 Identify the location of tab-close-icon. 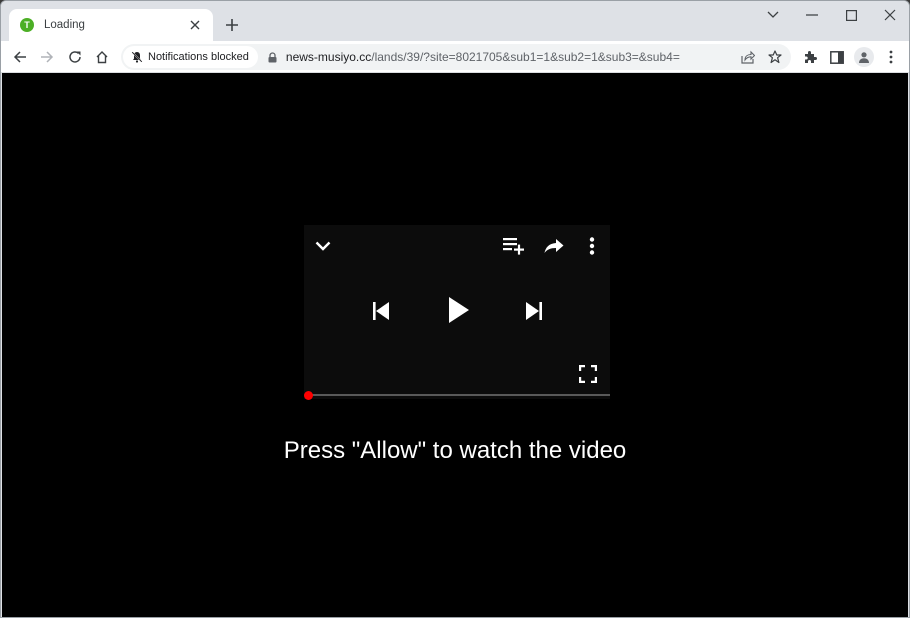
(195, 25).